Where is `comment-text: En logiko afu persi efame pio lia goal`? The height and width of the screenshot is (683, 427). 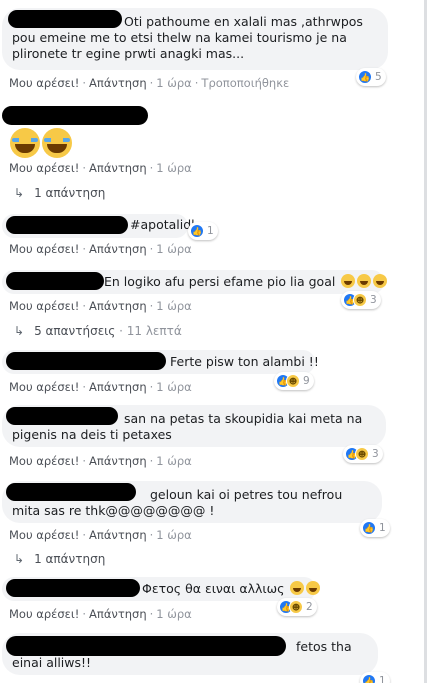
comment-text: En logiko afu persi efame pio lia goal is located at coordinates (246, 282).